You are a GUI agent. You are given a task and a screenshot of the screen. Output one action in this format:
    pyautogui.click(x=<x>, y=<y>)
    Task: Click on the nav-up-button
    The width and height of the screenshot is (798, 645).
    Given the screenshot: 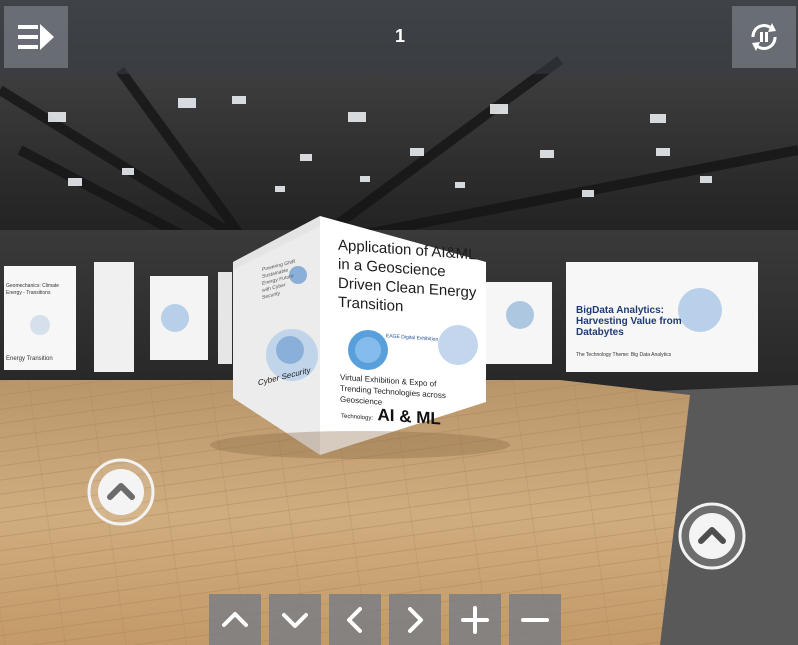 What is the action you would take?
    pyautogui.click(x=235, y=619)
    